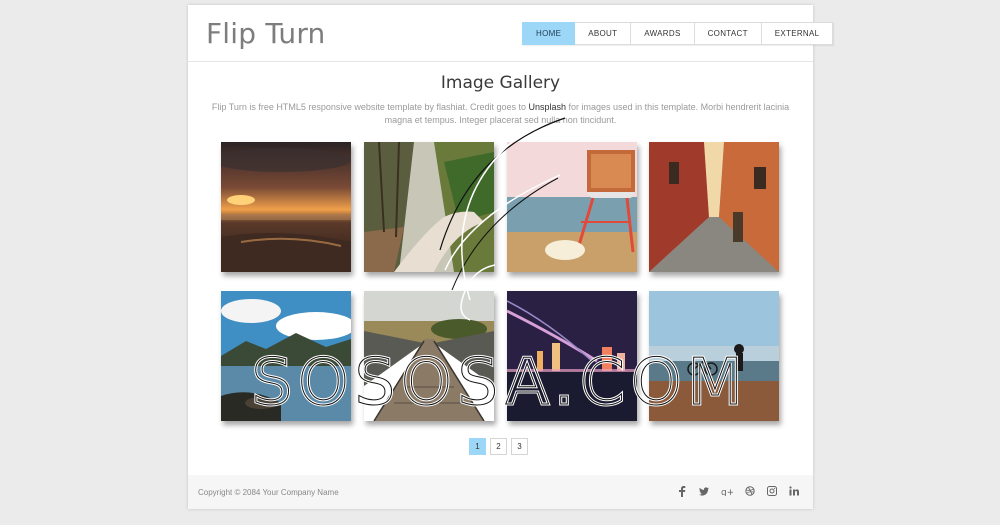  Describe the element at coordinates (268, 492) in the screenshot. I see `copyright-text: Copyright © 2084 Your Company Name` at that location.